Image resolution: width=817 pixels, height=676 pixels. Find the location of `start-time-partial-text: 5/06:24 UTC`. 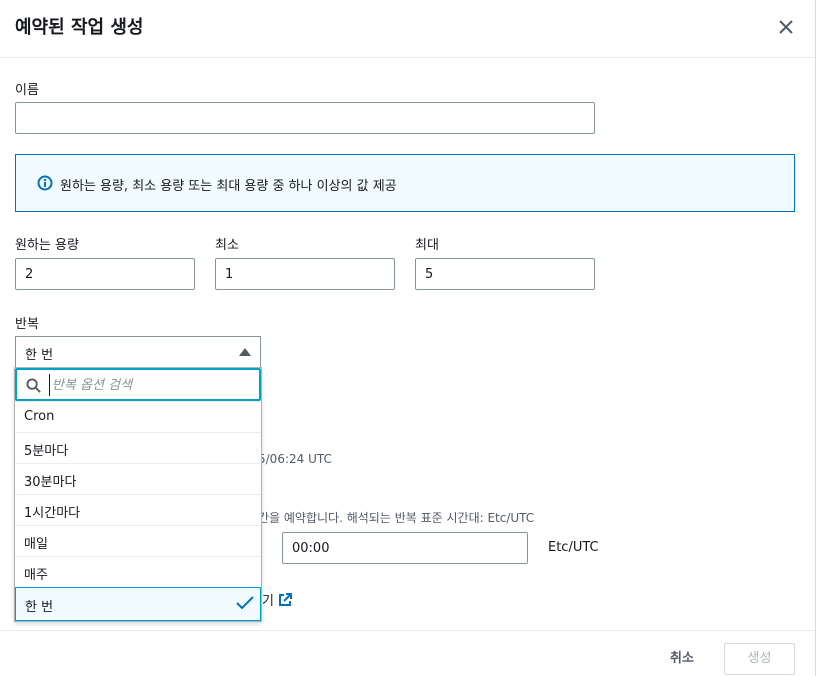

start-time-partial-text: 5/06:24 UTC is located at coordinates (295, 459).